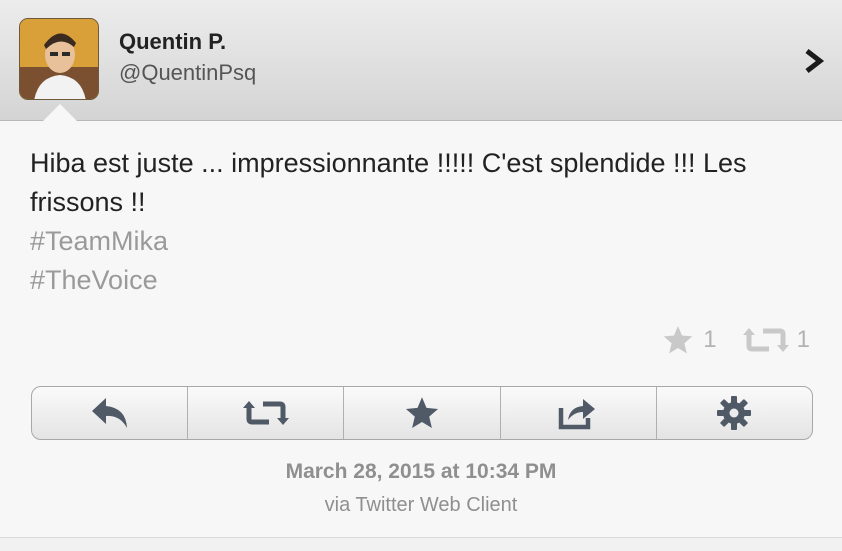 This screenshot has width=842, height=551. I want to click on favorite-icon, so click(422, 412).